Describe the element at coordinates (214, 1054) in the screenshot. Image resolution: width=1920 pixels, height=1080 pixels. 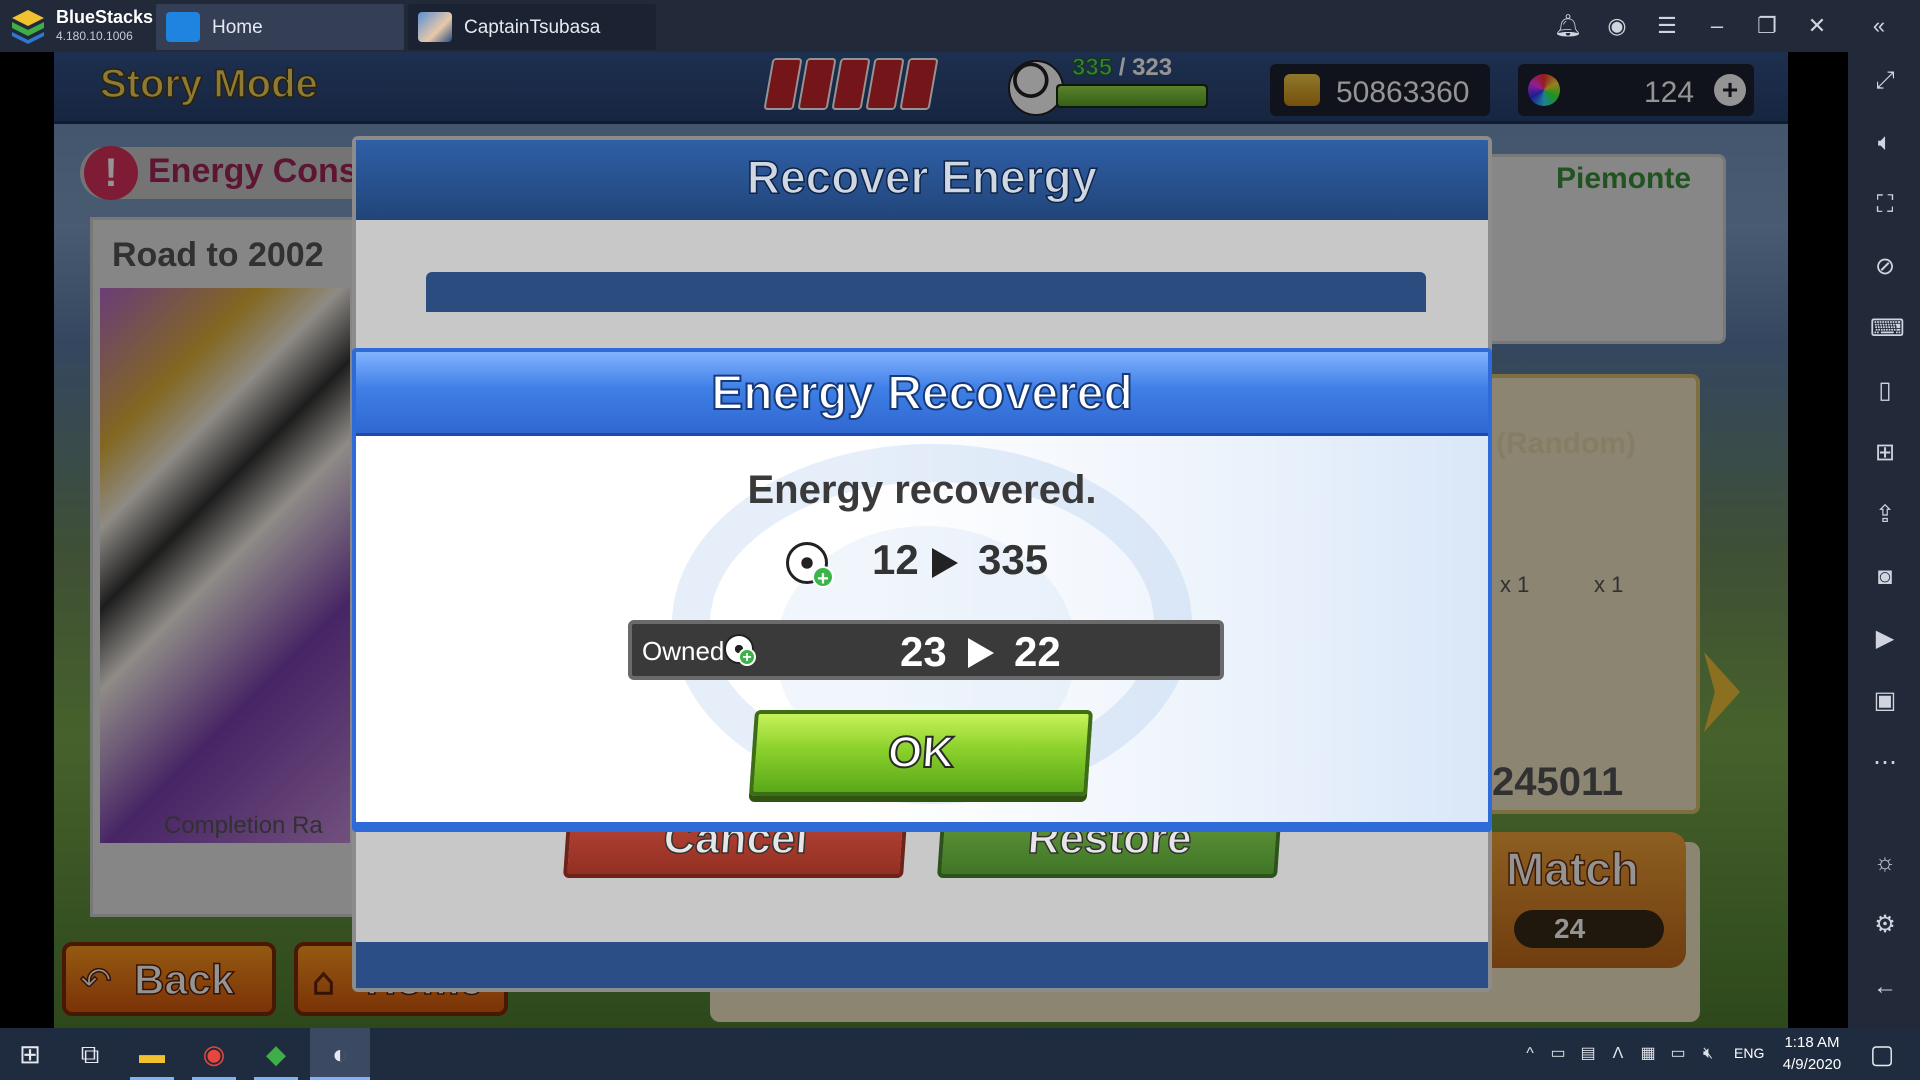
I see `chrome-icon: ◉` at that location.